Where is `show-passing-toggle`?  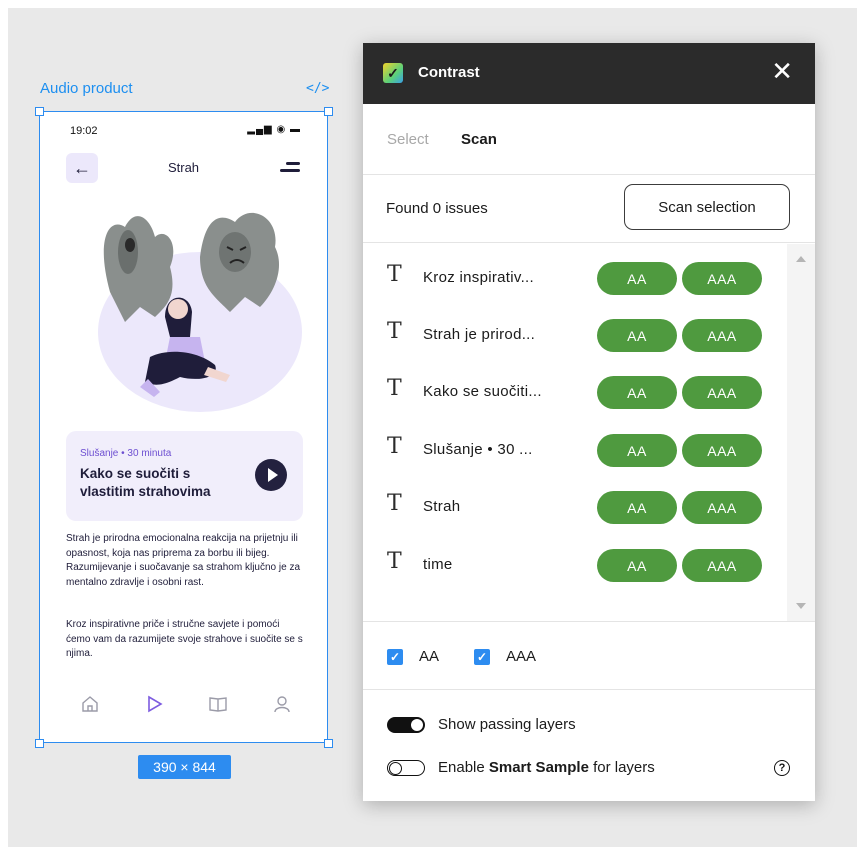
show-passing-toggle is located at coordinates (406, 725).